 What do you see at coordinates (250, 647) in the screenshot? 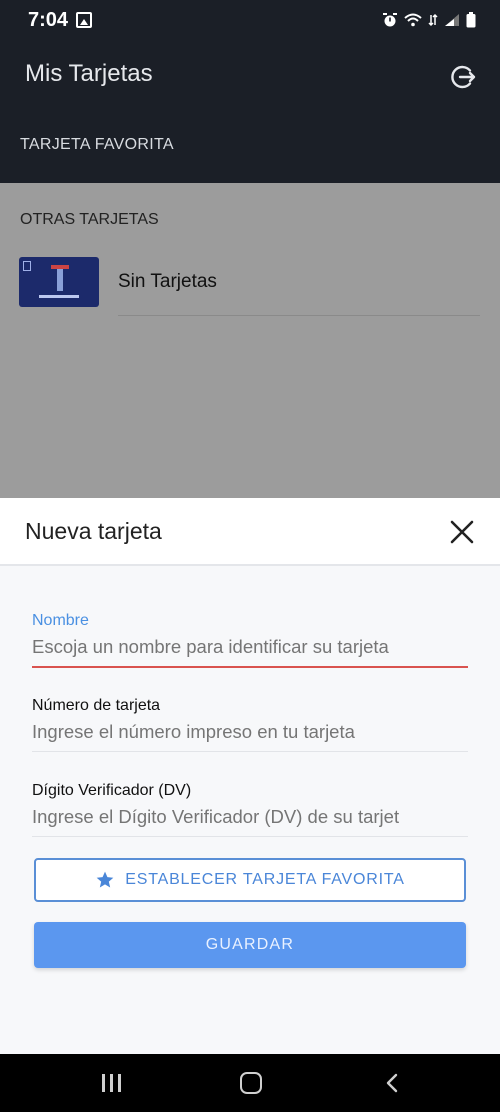
I see `name-input` at bounding box center [250, 647].